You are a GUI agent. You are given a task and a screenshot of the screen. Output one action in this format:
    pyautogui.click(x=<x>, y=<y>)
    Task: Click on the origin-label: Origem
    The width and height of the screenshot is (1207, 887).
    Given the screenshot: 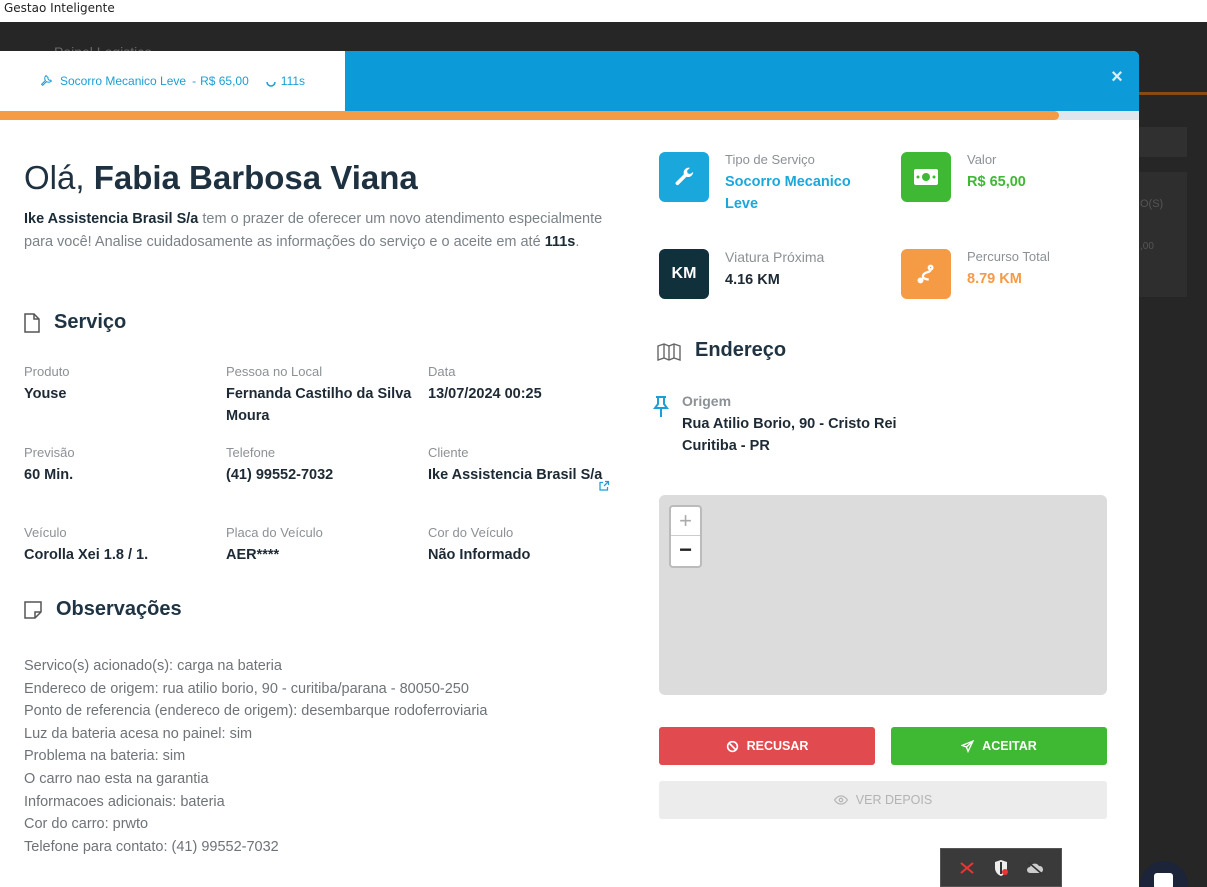 What is the action you would take?
    pyautogui.click(x=707, y=401)
    